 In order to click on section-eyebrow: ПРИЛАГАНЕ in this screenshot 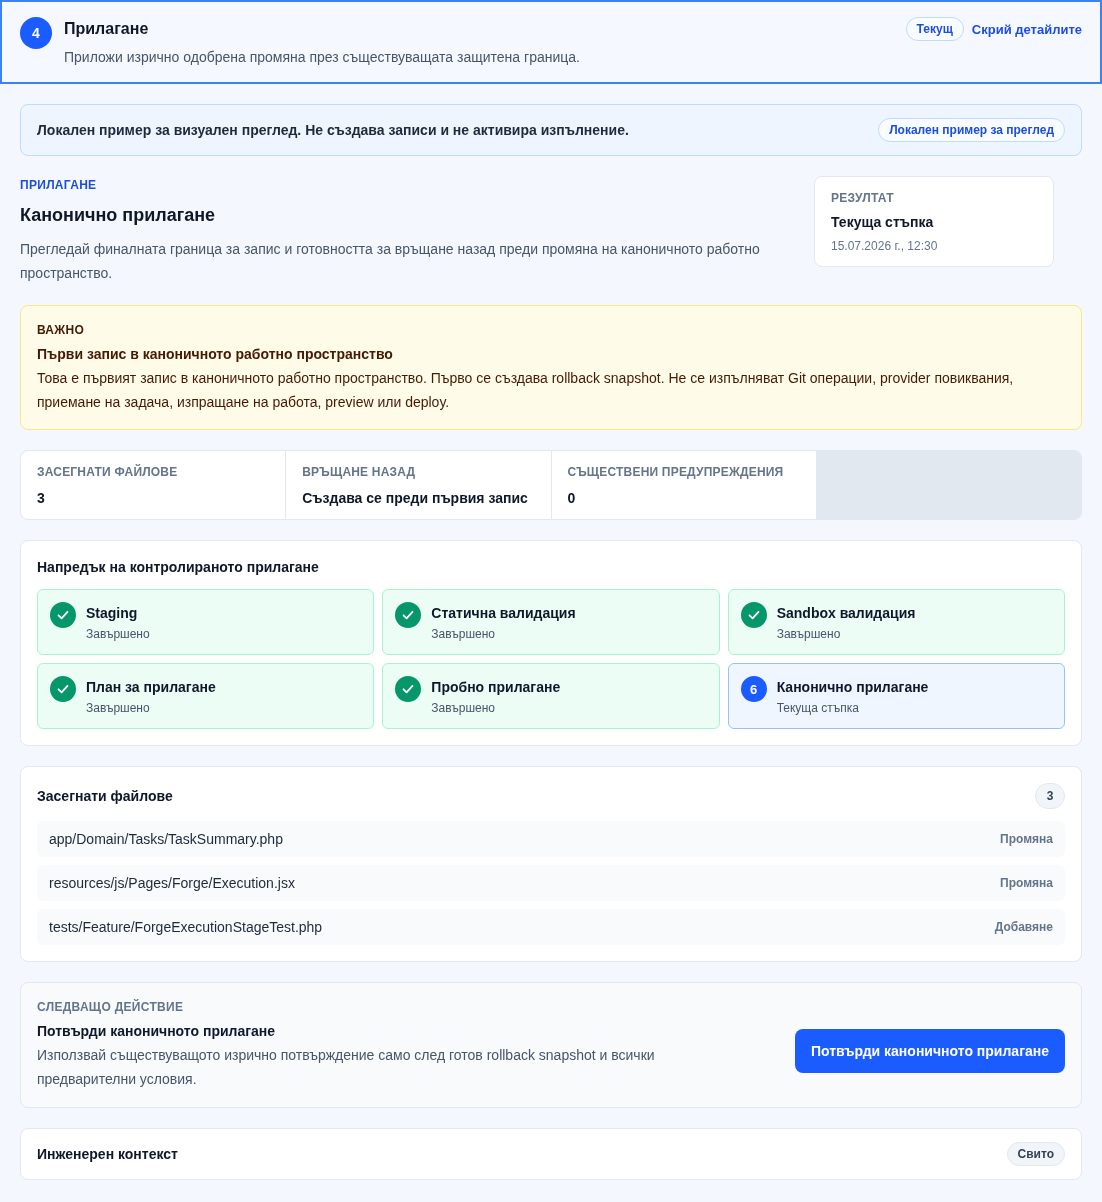, I will do `click(59, 185)`.